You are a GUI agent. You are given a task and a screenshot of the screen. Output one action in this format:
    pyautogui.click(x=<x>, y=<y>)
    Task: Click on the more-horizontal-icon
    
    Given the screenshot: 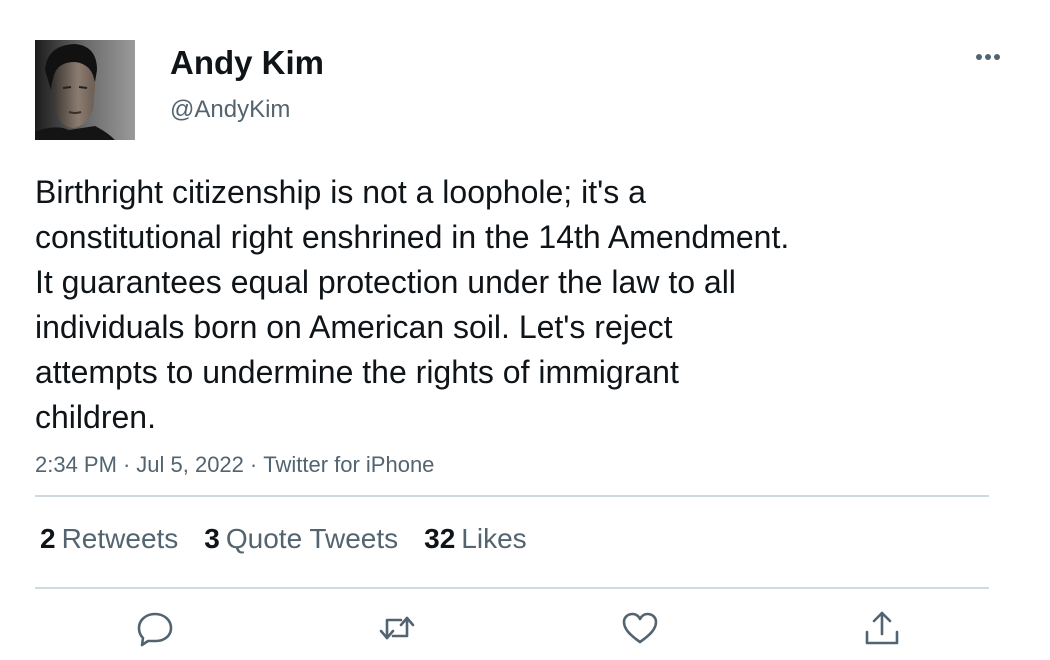 What is the action you would take?
    pyautogui.click(x=988, y=57)
    